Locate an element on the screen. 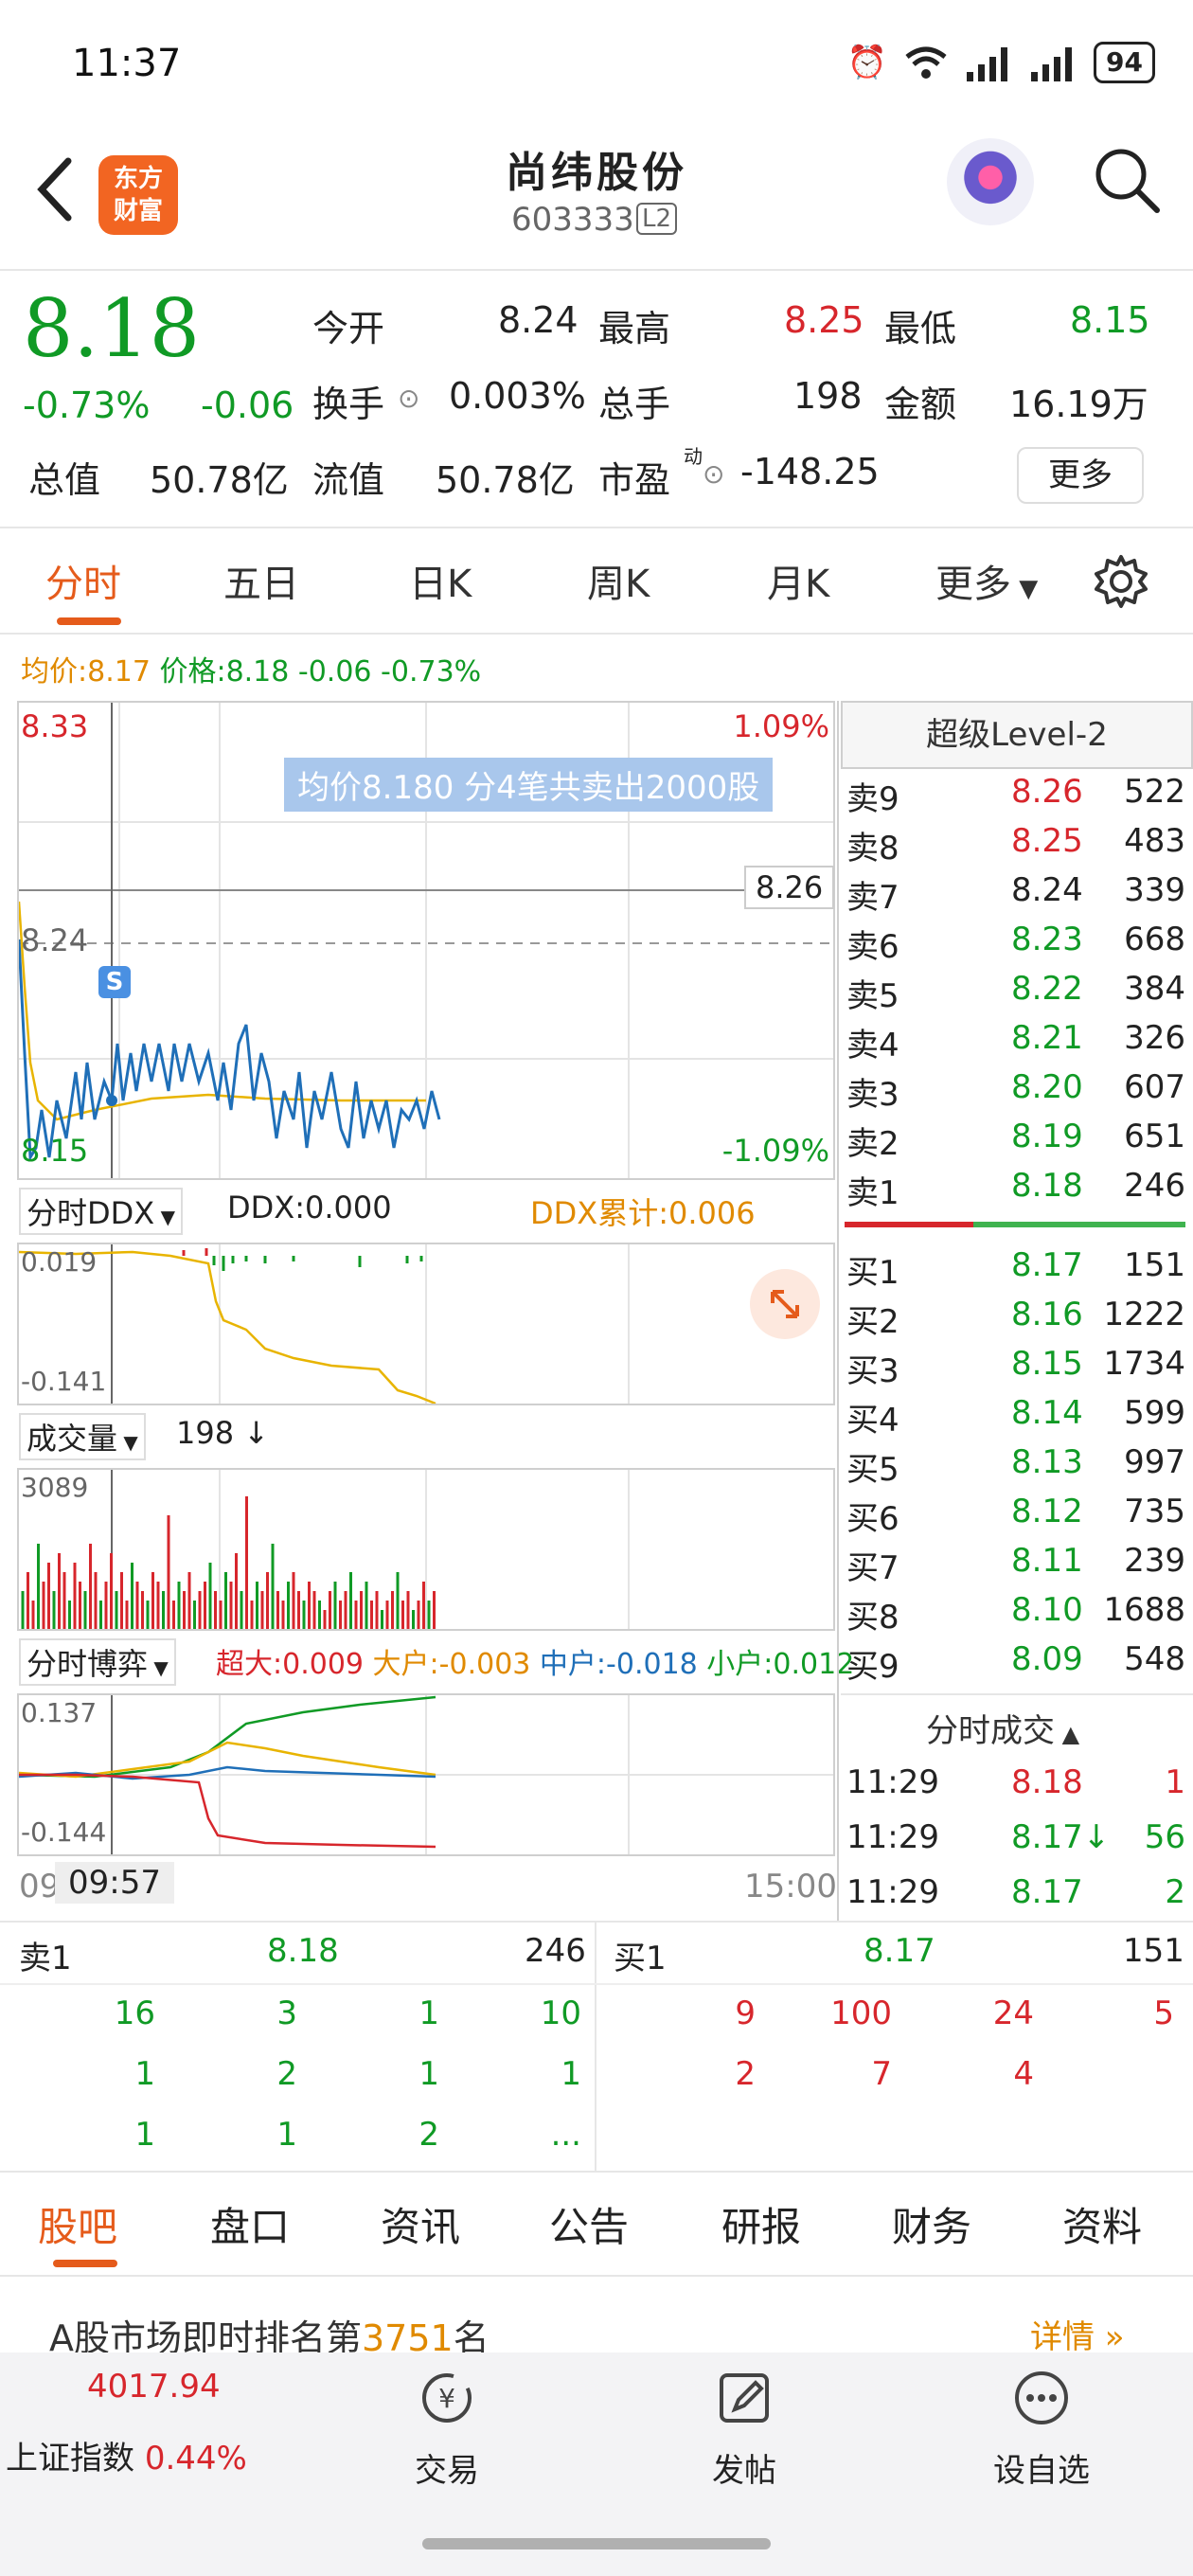 The width and height of the screenshot is (1193, 2576). mktcap-value: 50.78亿 is located at coordinates (219, 480).